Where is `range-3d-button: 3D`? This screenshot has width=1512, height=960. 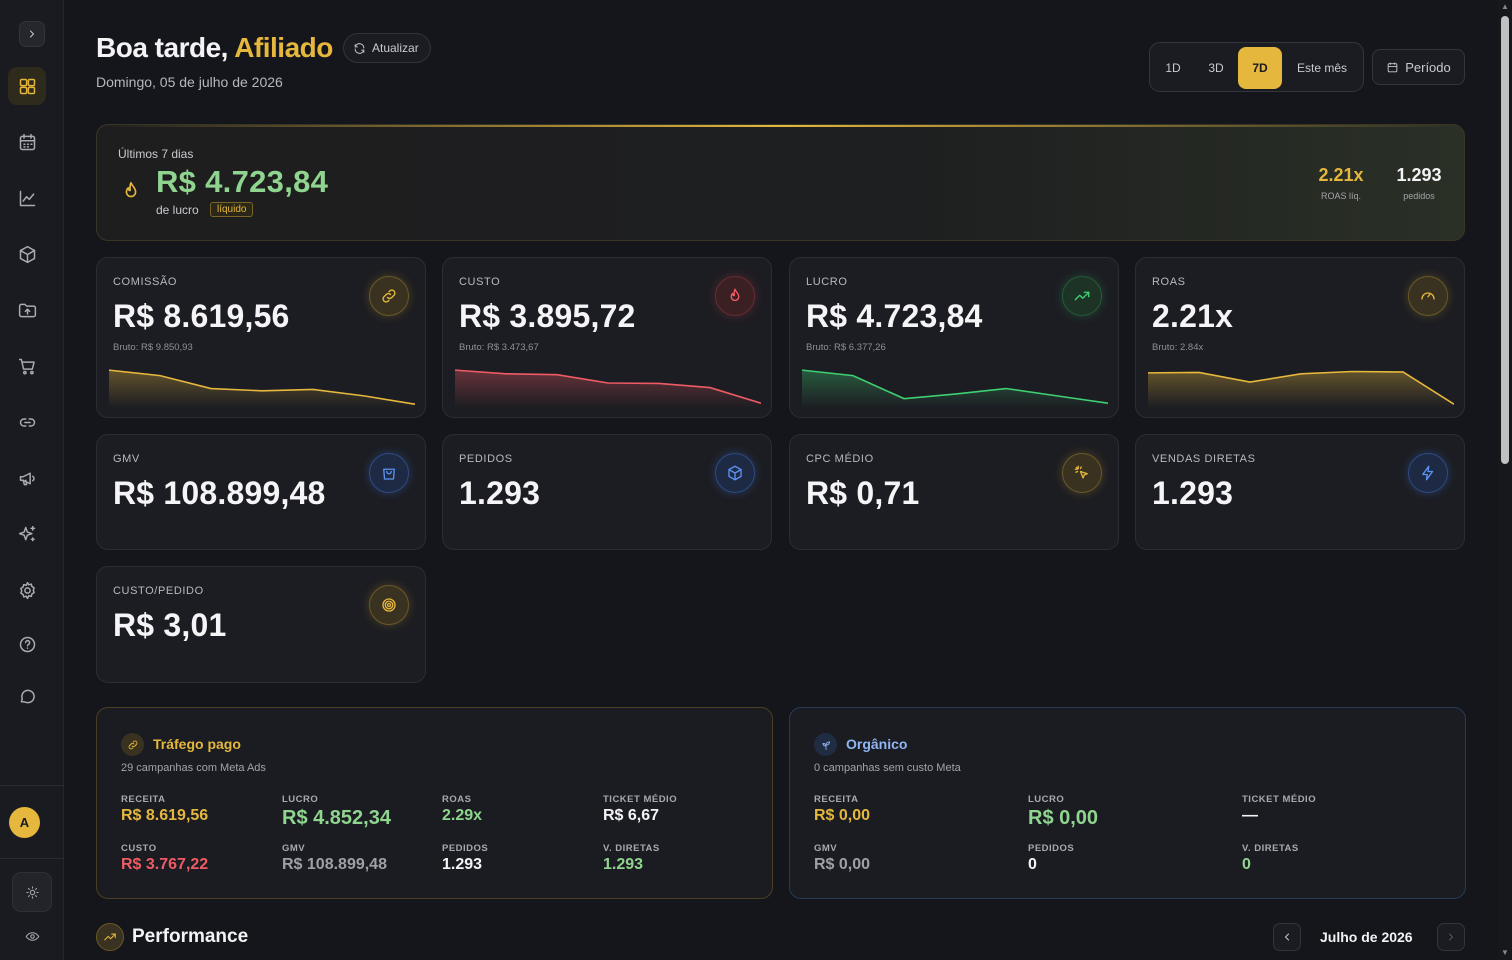 range-3d-button: 3D is located at coordinates (1216, 68).